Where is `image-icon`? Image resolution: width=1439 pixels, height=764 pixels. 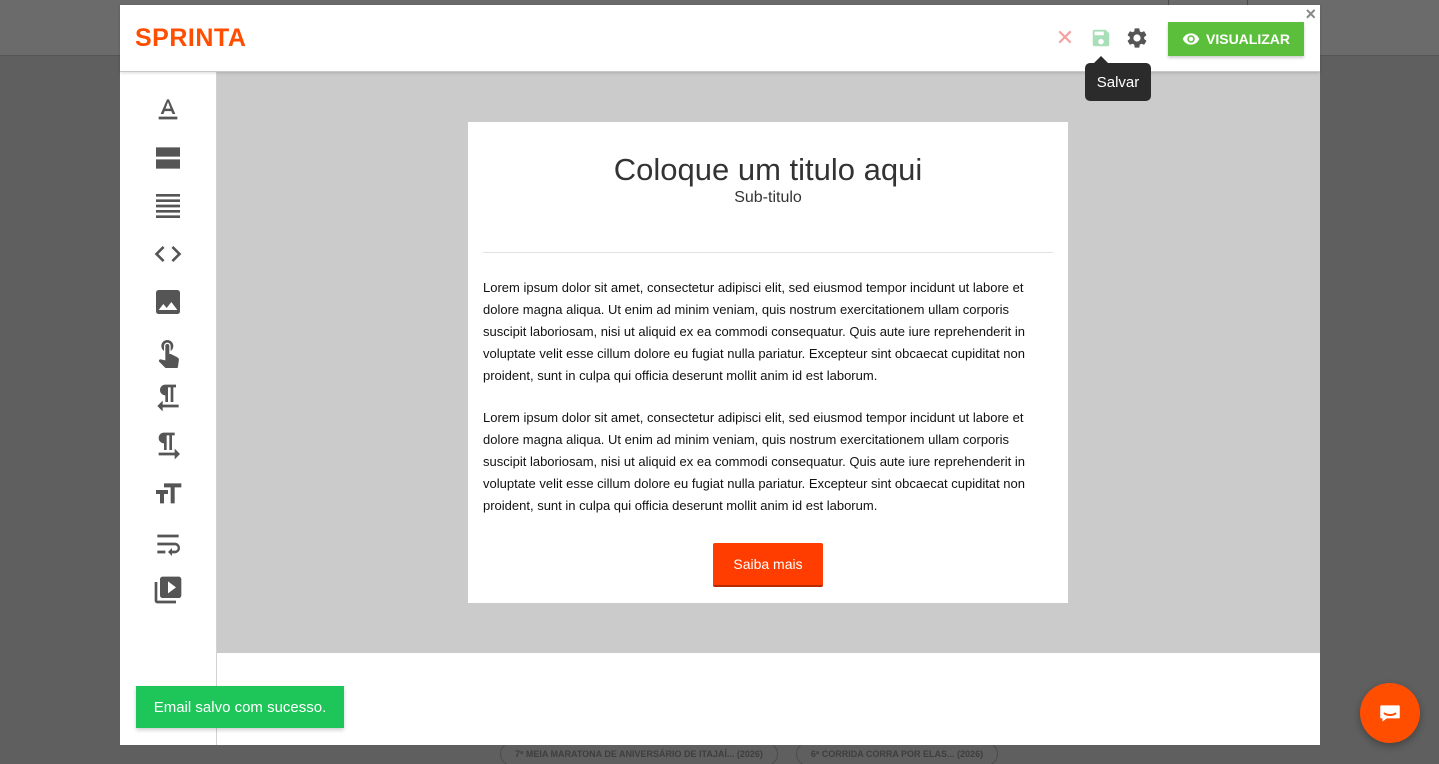 image-icon is located at coordinates (168, 302).